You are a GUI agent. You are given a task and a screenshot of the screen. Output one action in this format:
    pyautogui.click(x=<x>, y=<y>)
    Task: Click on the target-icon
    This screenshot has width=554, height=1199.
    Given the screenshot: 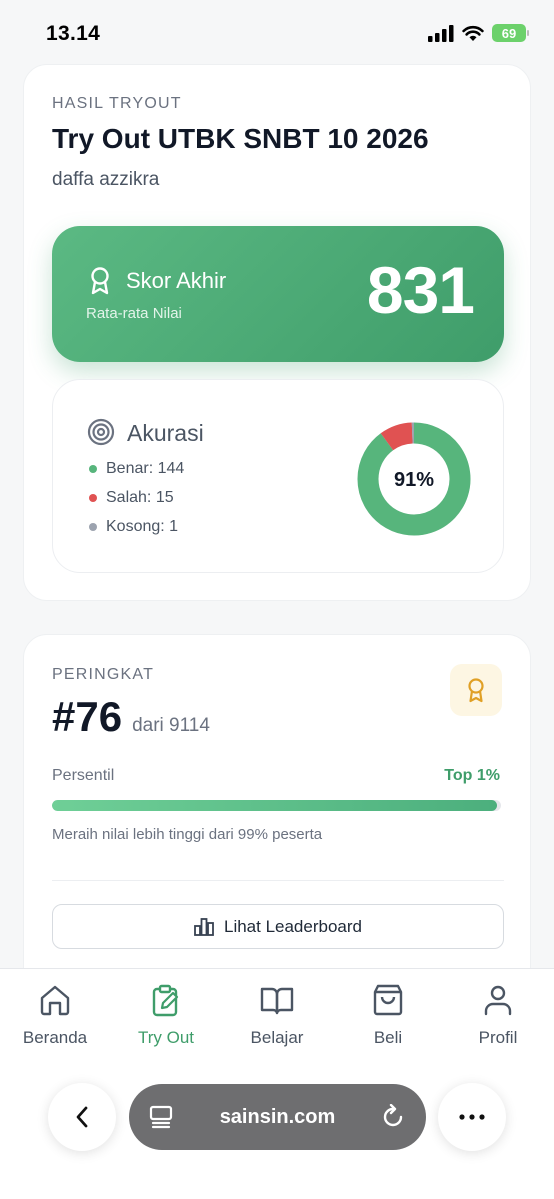 What is the action you would take?
    pyautogui.click(x=101, y=432)
    